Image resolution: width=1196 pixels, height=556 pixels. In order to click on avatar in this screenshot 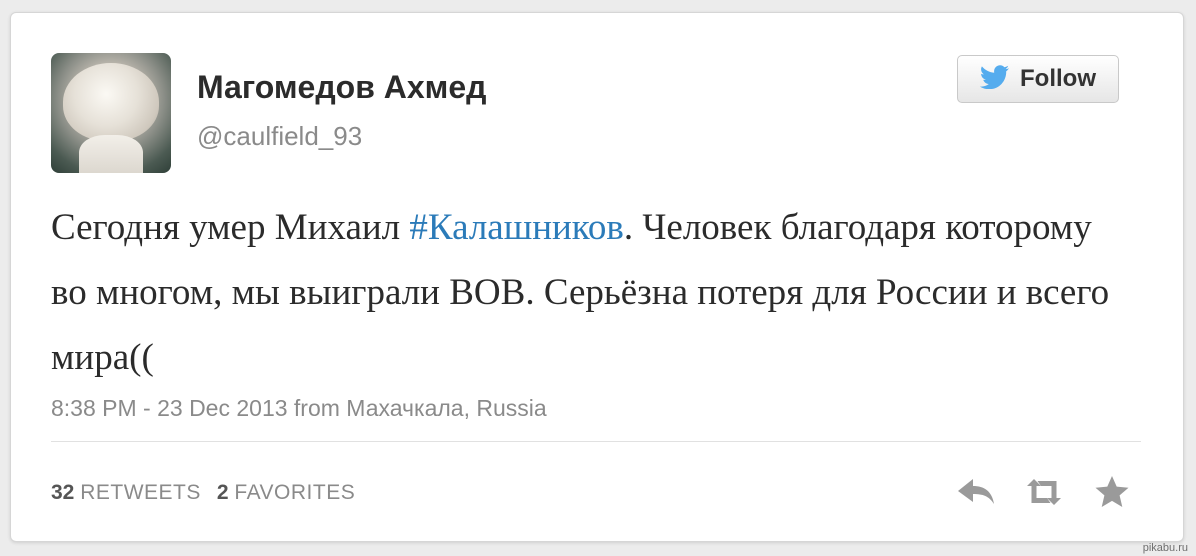, I will do `click(111, 113)`.